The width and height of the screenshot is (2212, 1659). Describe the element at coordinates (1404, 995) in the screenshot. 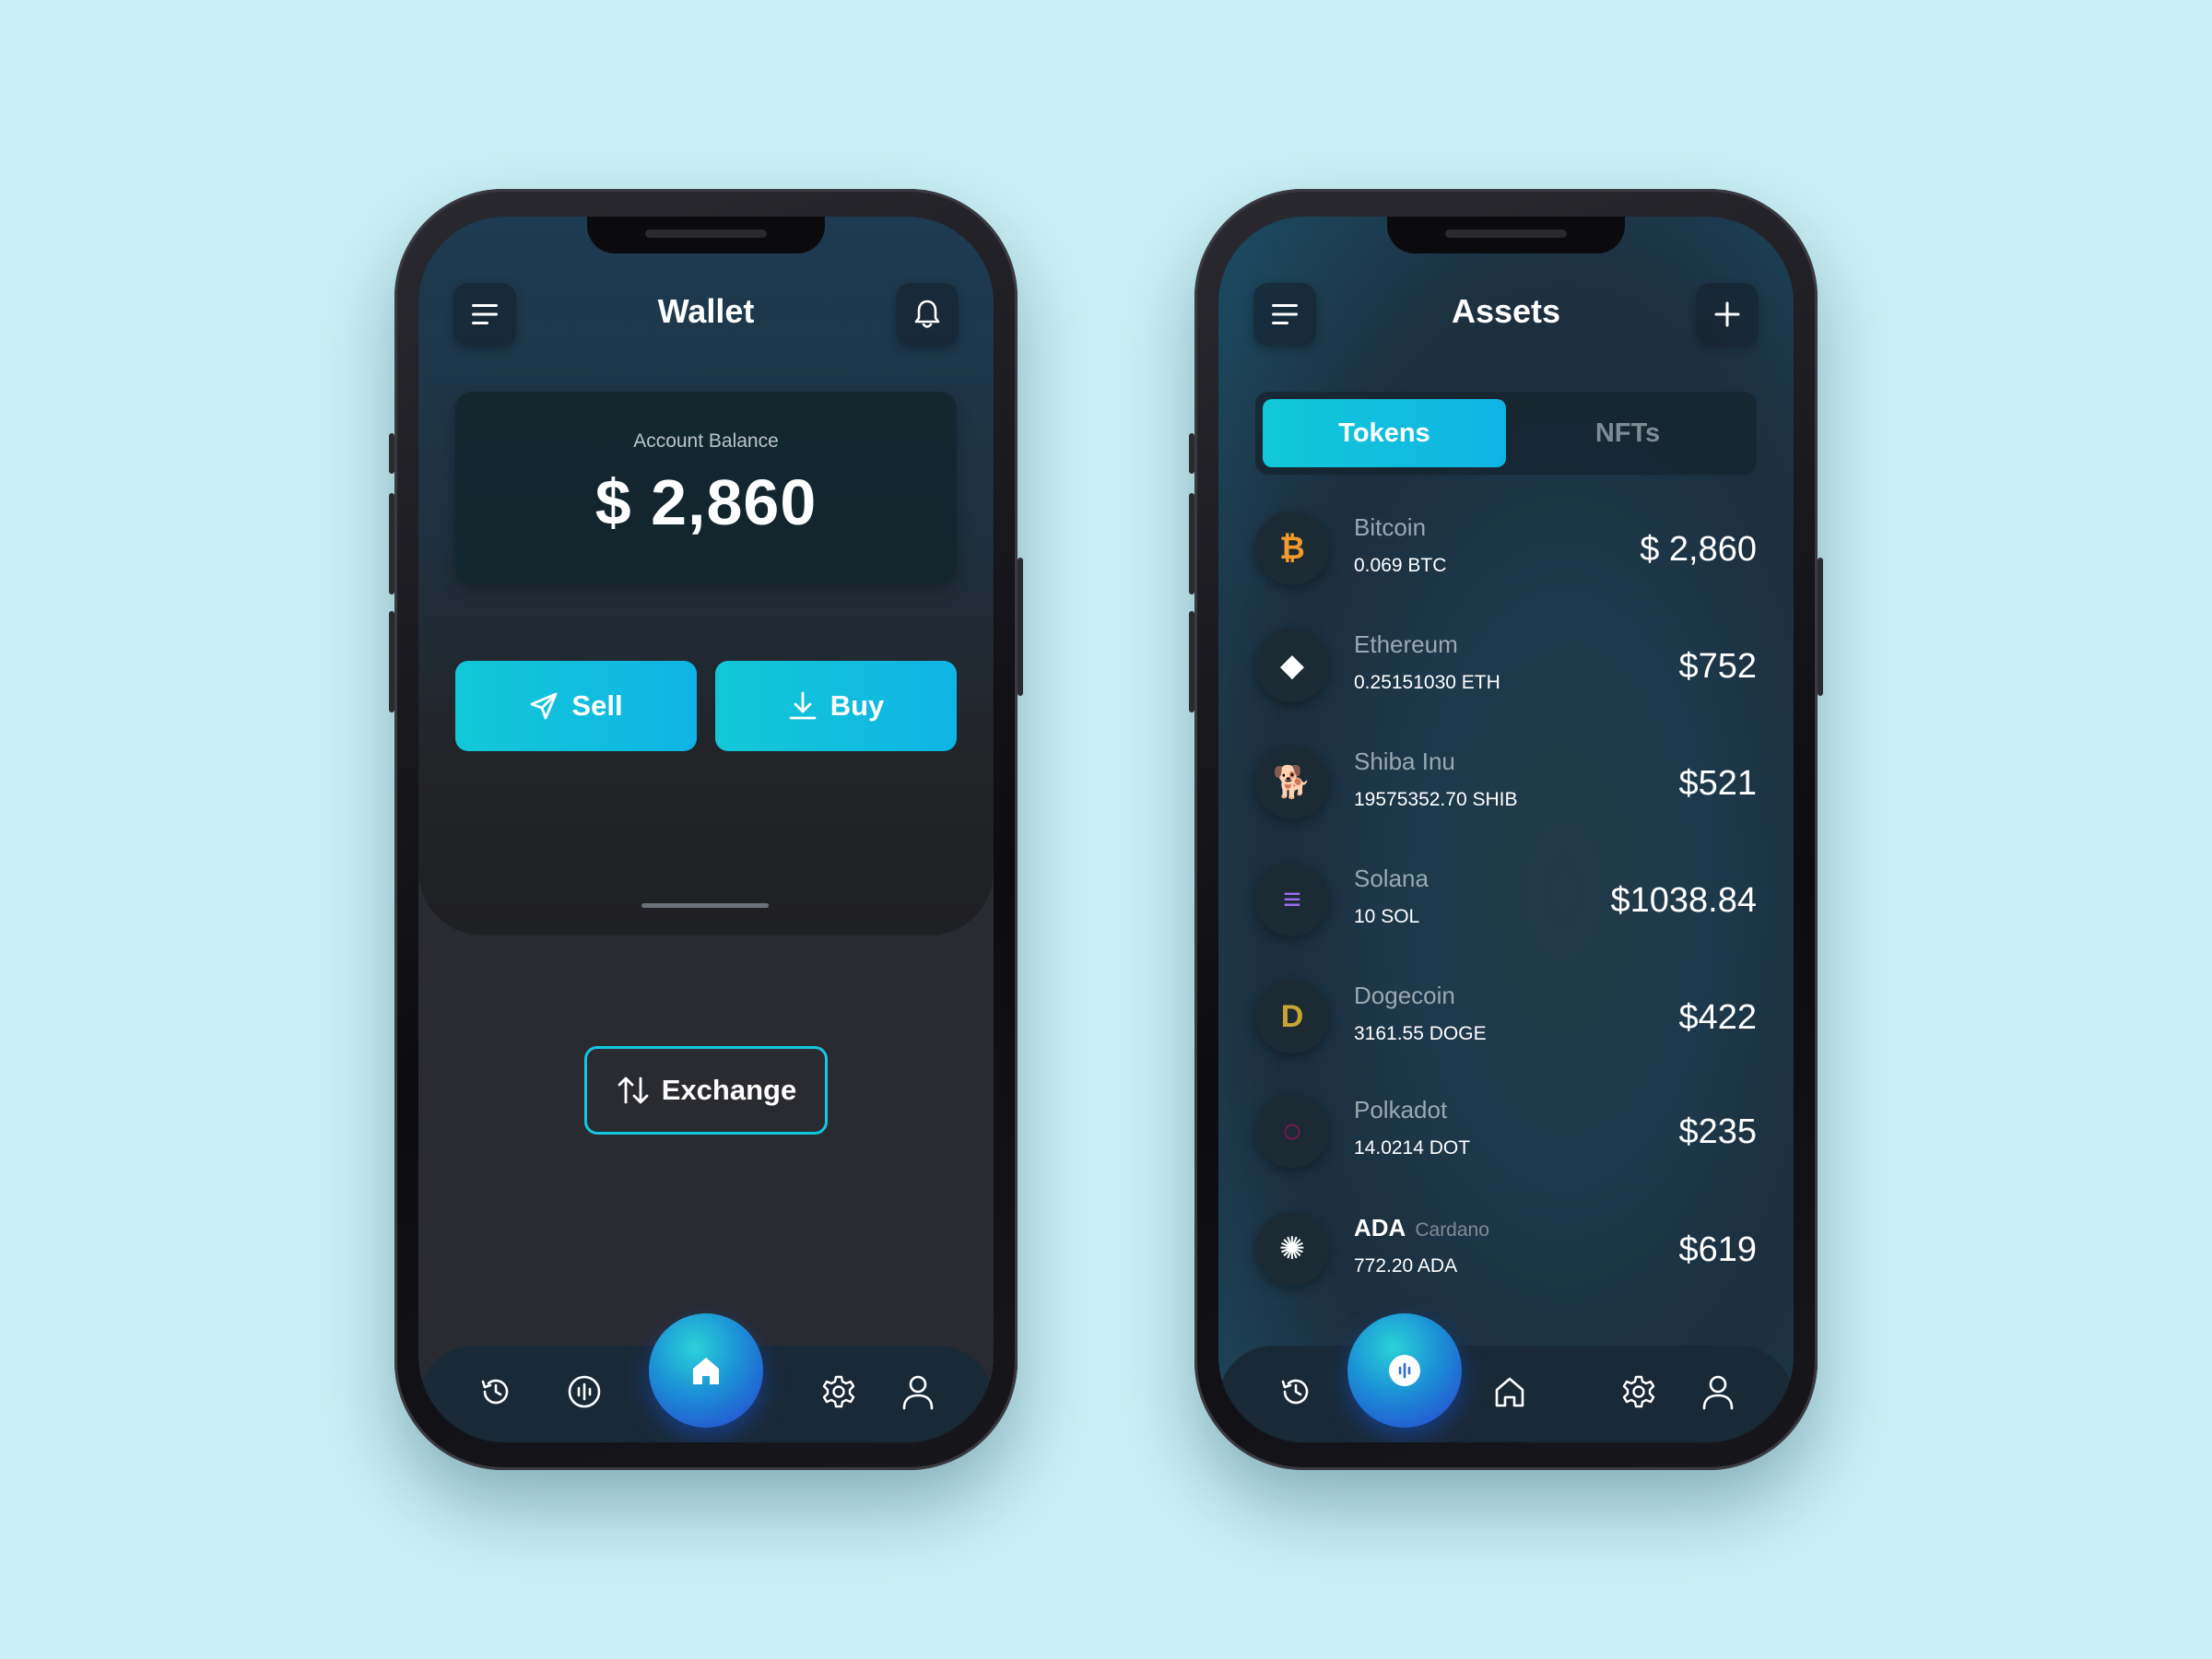

I see `asset-name: Dogecoin` at that location.